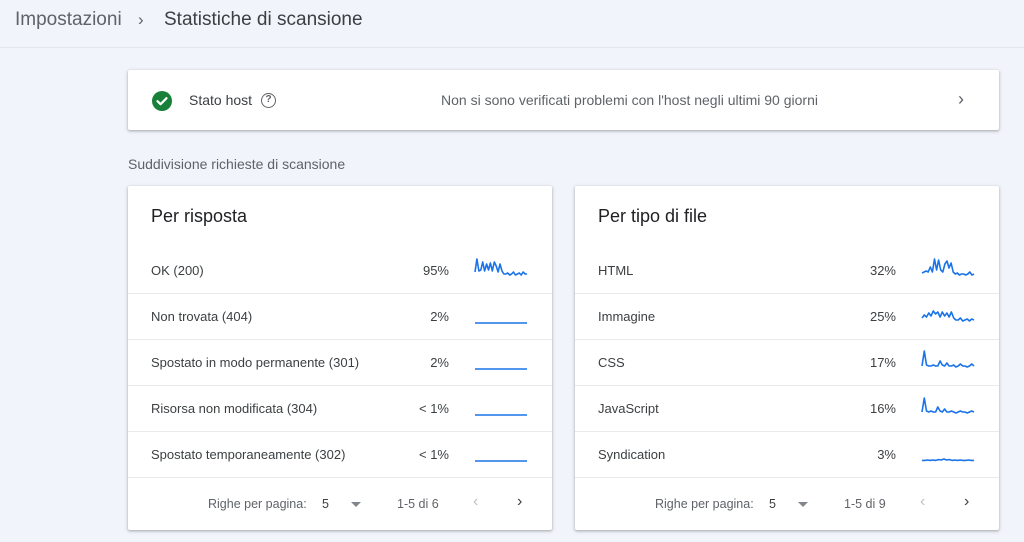 The image size is (1024, 542). I want to click on table-row: Risorsa non modificata (304) < 1%, so click(340, 409).